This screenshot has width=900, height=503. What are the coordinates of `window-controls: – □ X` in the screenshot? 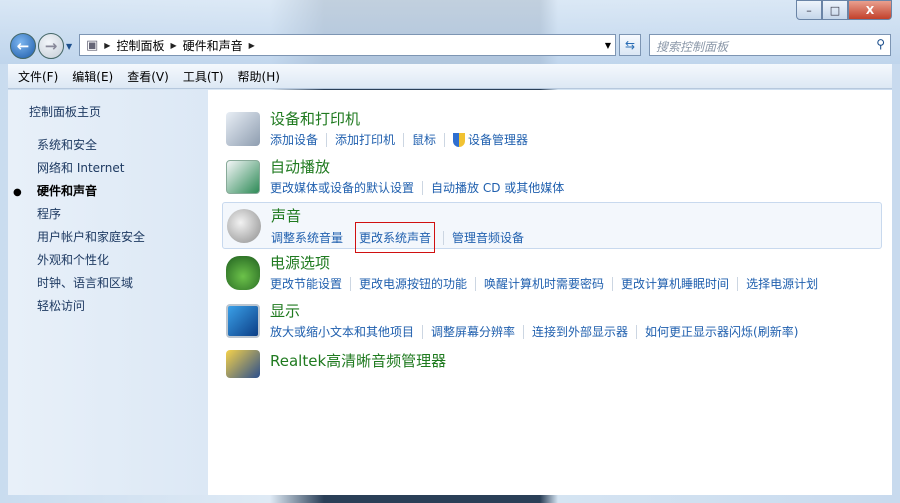 It's located at (844, 10).